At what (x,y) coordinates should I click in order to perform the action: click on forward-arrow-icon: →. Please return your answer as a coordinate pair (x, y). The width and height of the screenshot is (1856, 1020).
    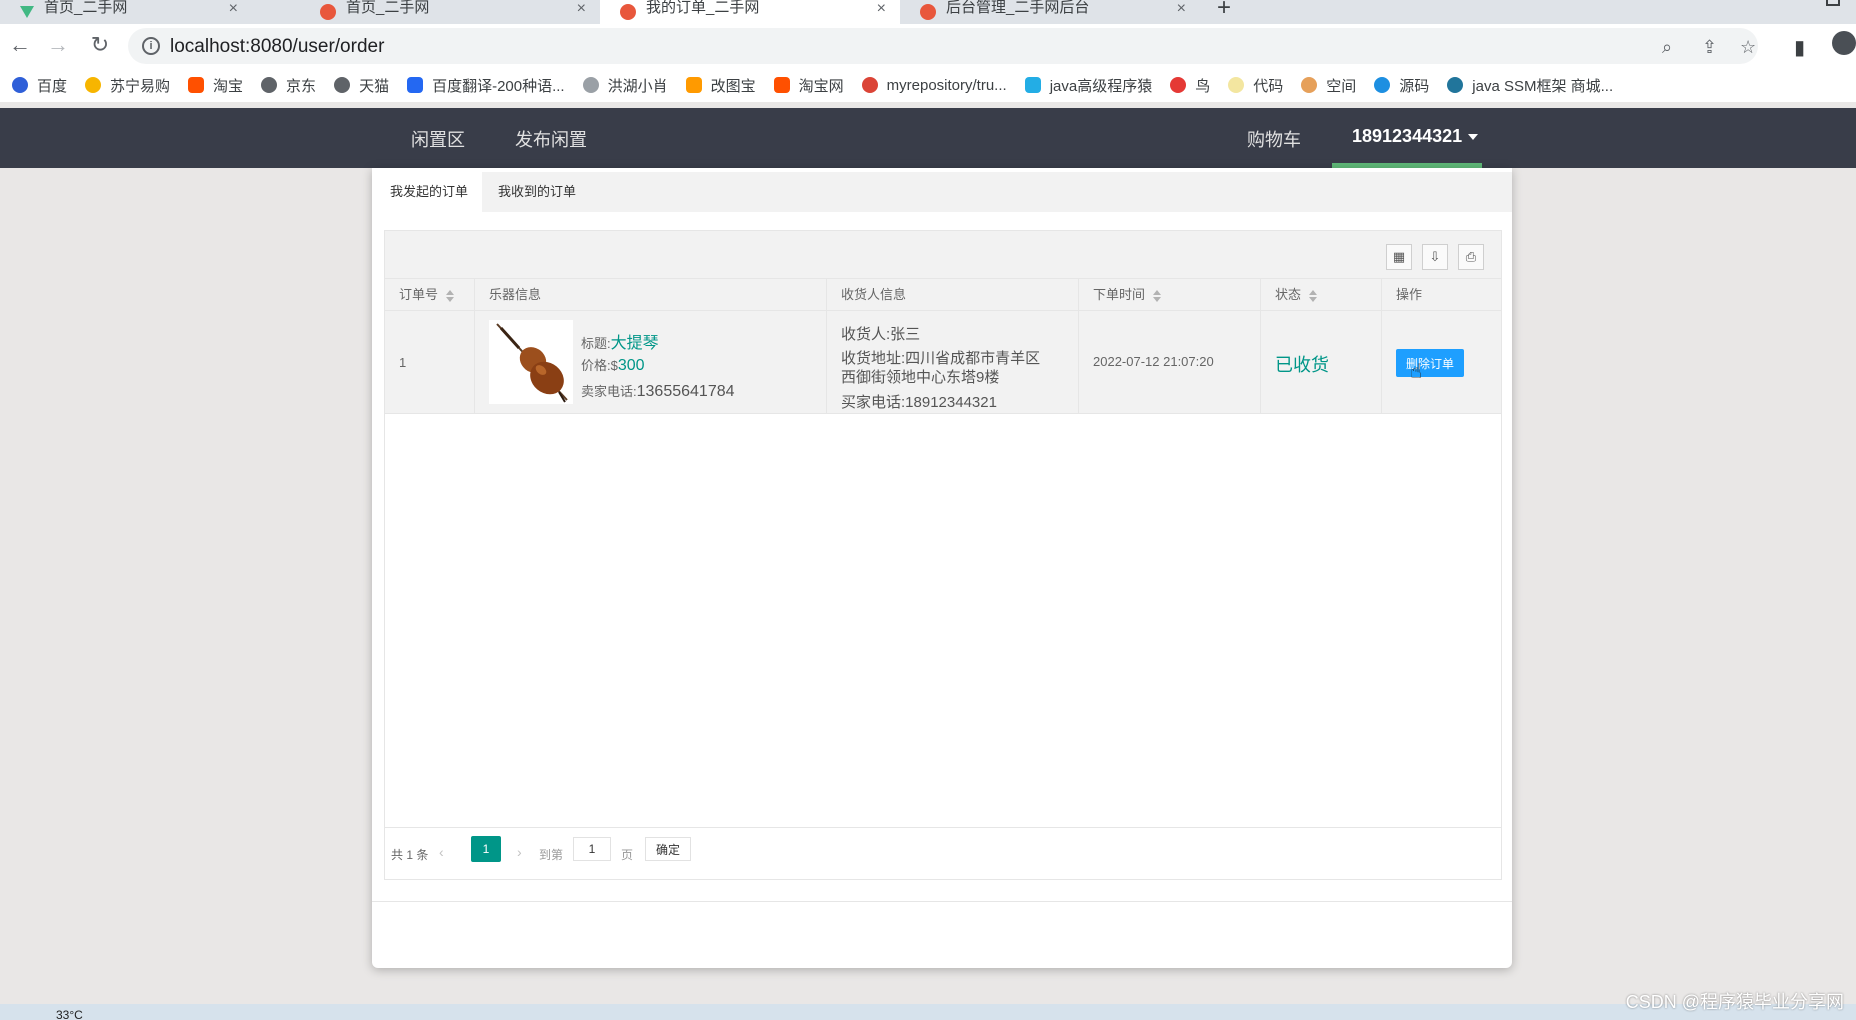
    Looking at the image, I should click on (58, 45).